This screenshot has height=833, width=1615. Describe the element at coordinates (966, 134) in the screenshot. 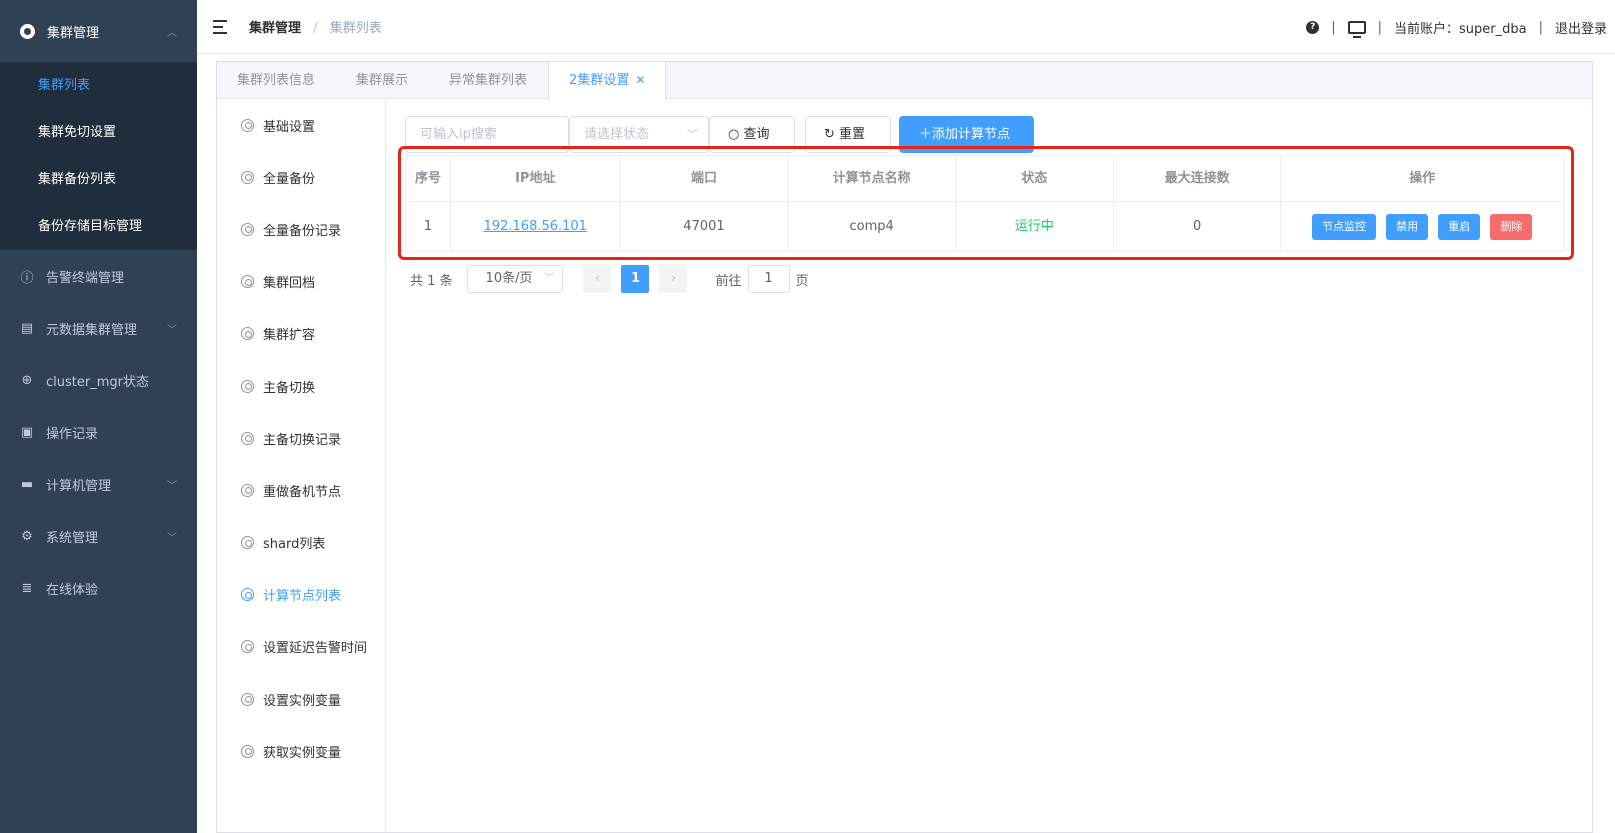

I see `add-compute-node-button: ＋添加计算节点` at that location.